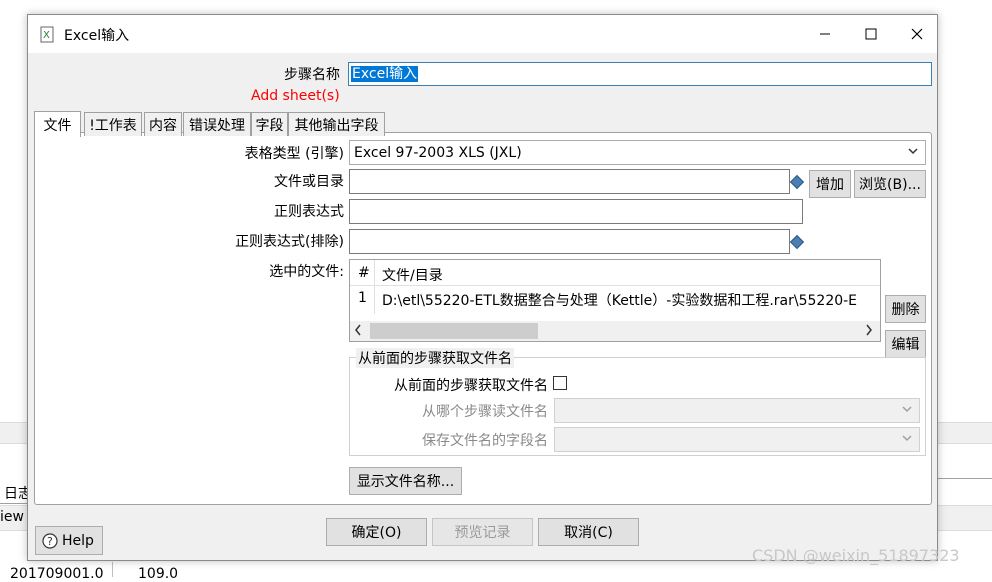 Image resolution: width=992 pixels, height=582 pixels. What do you see at coordinates (569, 241) in the screenshot?
I see `regex-exclude-input` at bounding box center [569, 241].